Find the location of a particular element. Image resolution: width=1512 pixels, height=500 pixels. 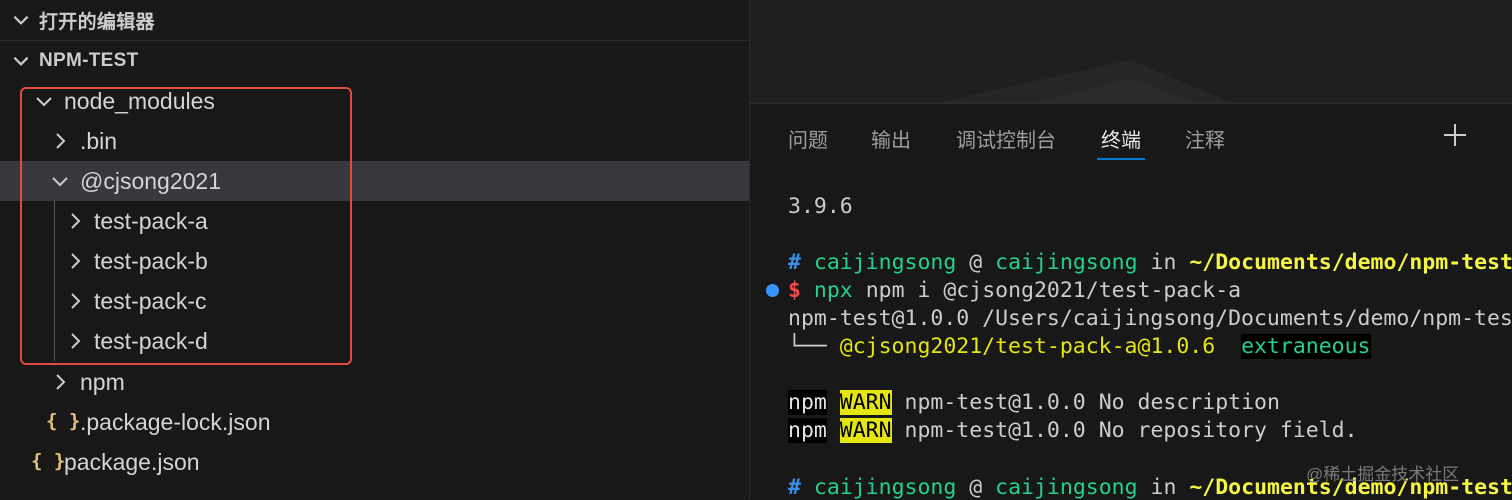

editor-watermark-logo is located at coordinates (1085, 81).